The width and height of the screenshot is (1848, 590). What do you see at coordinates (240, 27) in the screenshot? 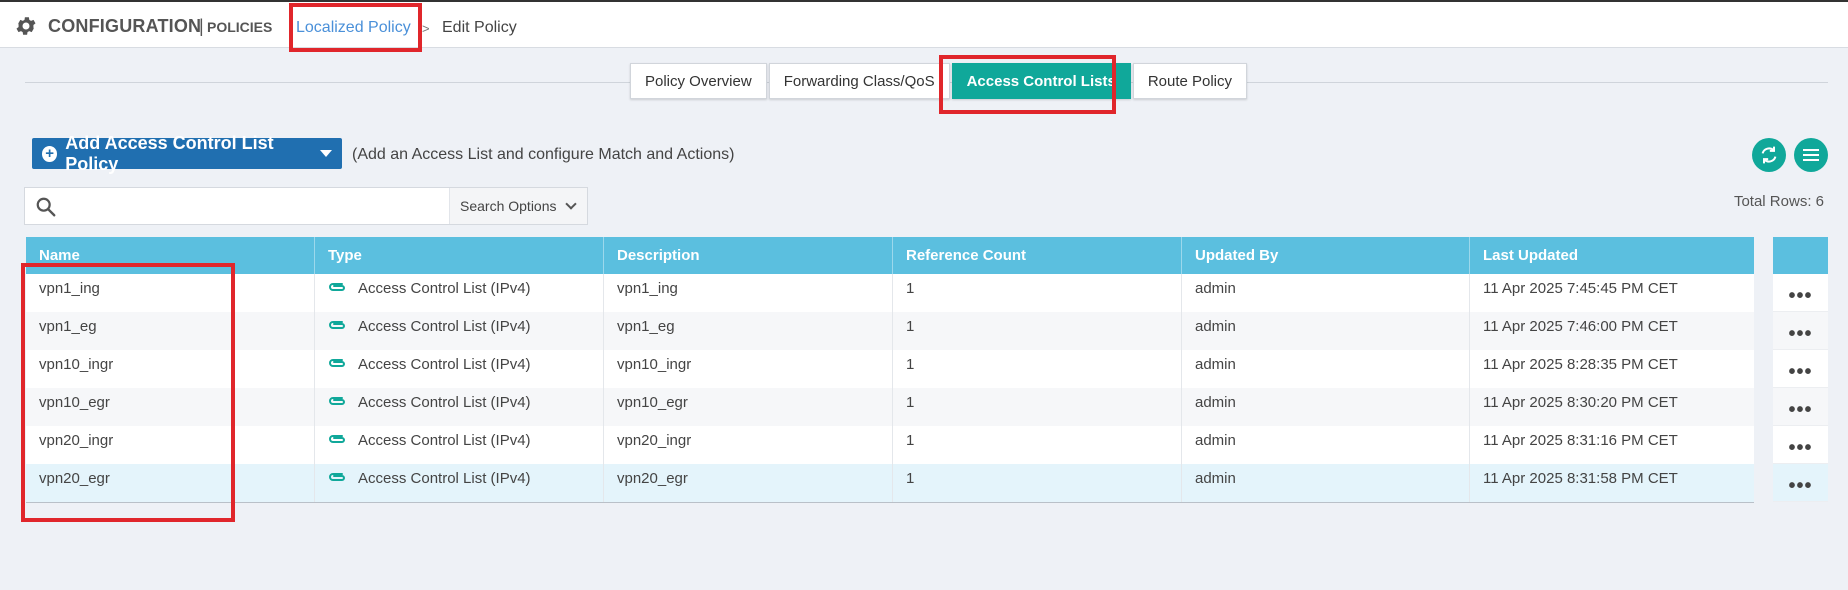
I see `page-subtitle: POLICIES` at bounding box center [240, 27].